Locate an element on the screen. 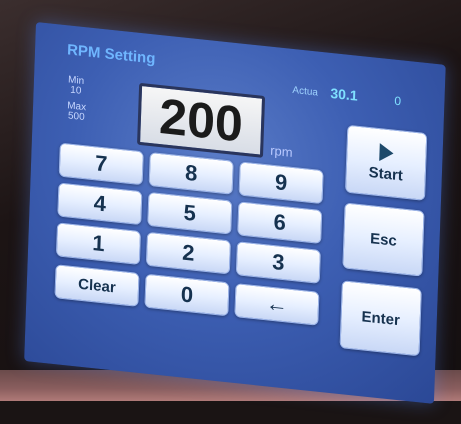 The width and height of the screenshot is (461, 424). key-7: 7 is located at coordinates (101, 164).